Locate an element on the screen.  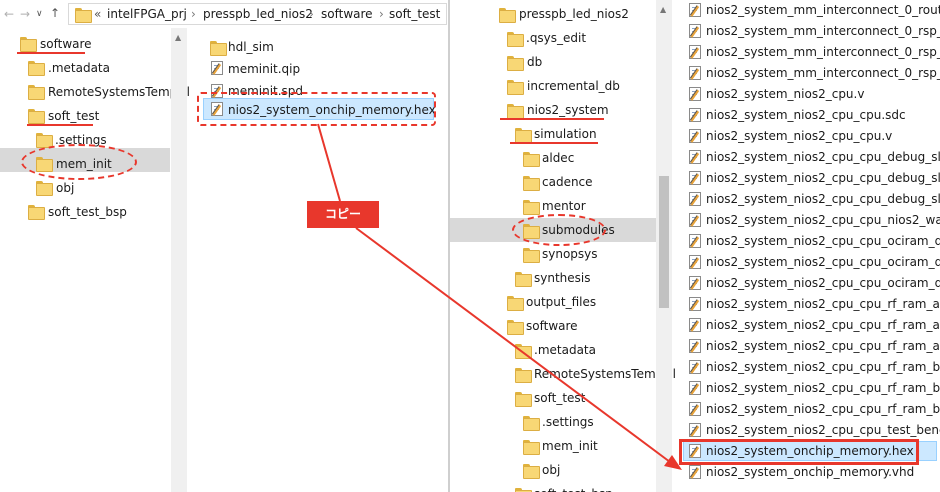
annotation-arrow-line is located at coordinates (329, 162).